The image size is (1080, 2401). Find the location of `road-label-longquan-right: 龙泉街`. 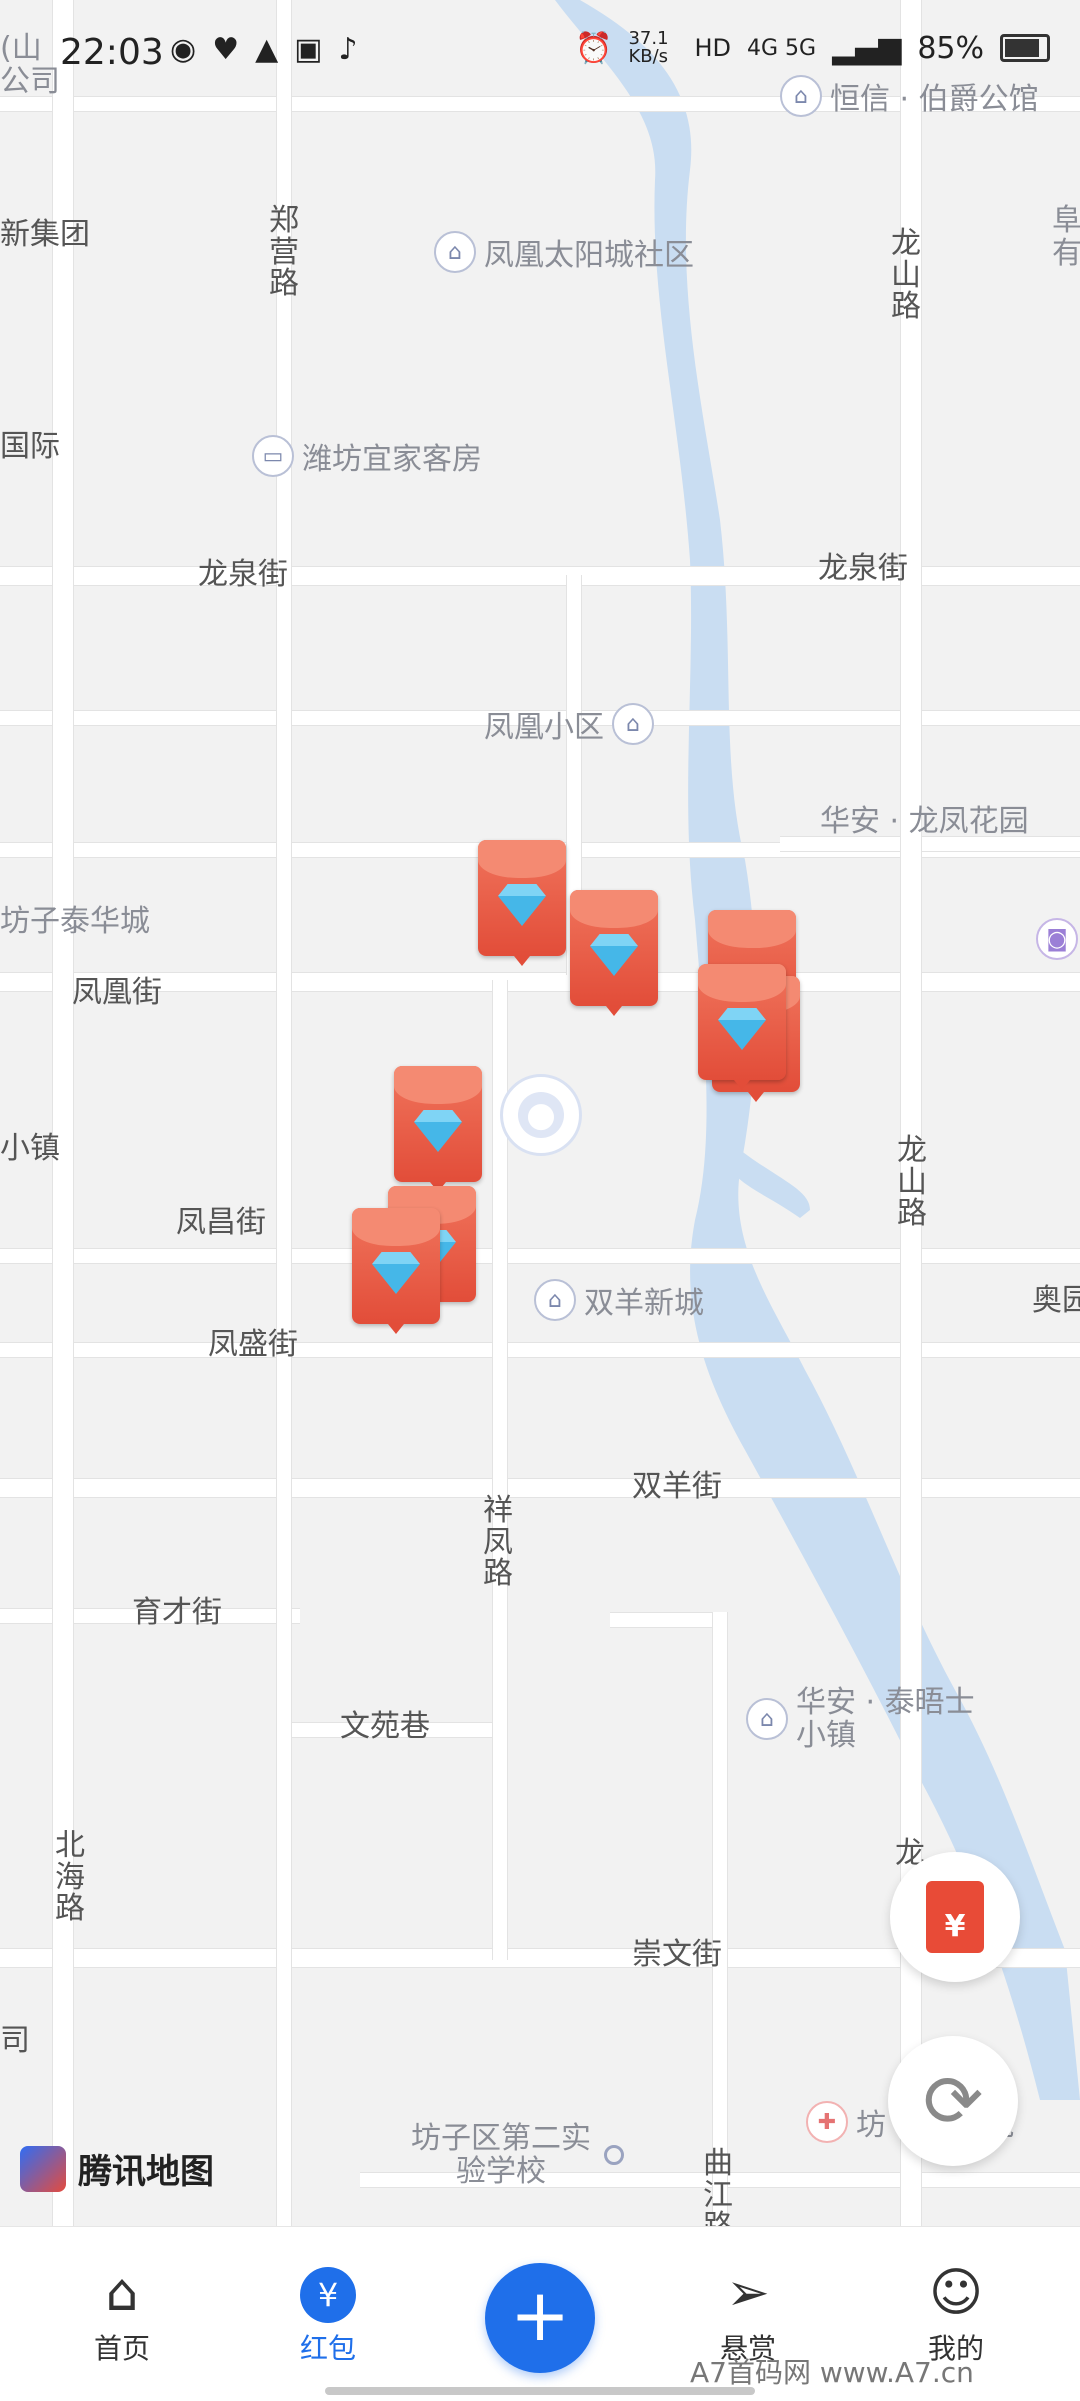

road-label-longquan-right: 龙泉街 is located at coordinates (863, 568).